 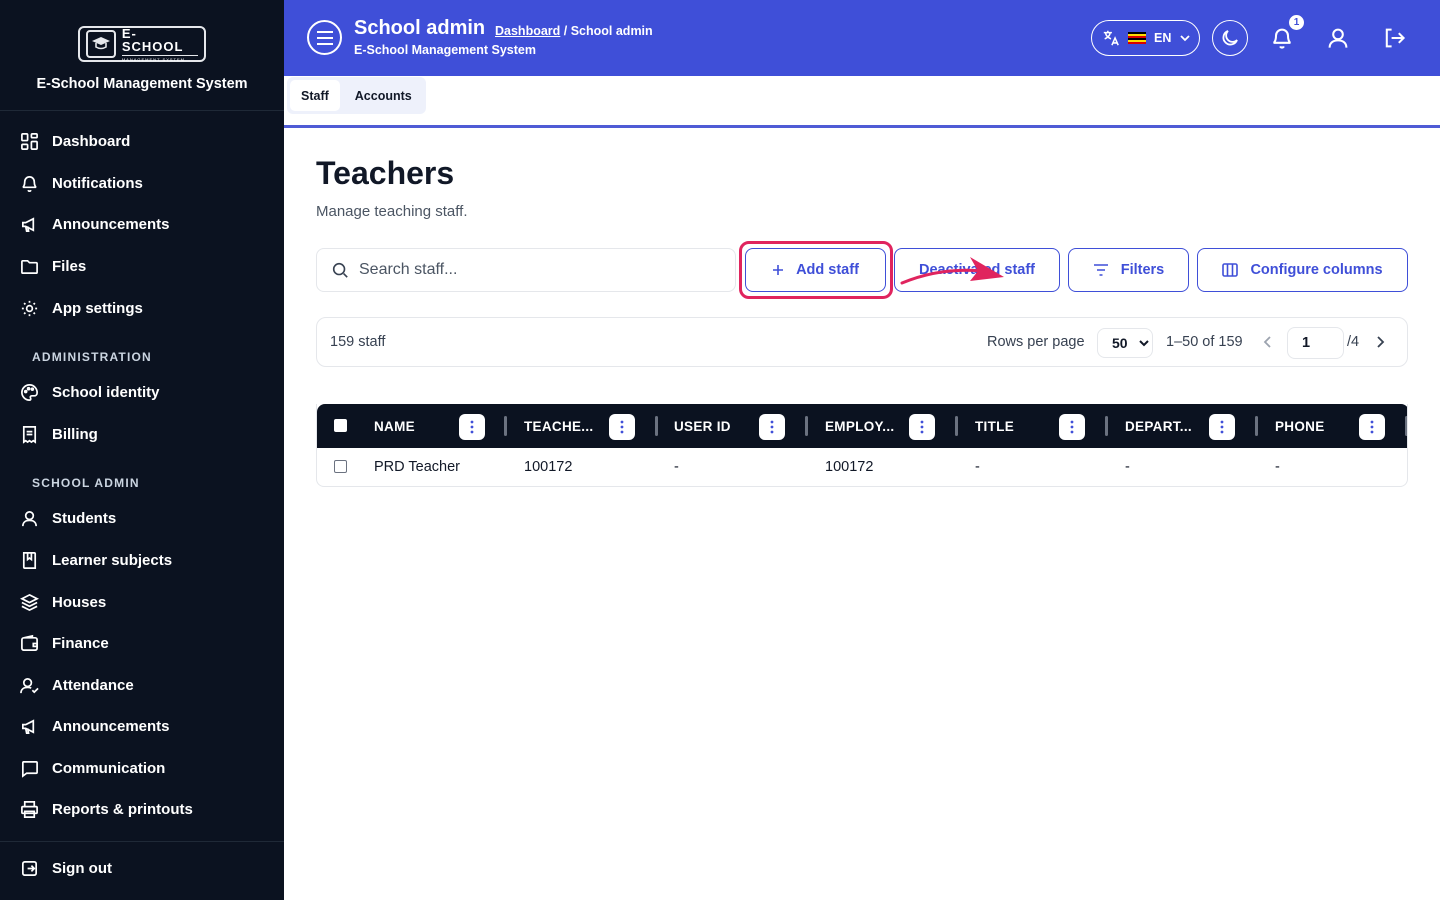 I want to click on column-header-phone: PHONE, so click(x=1300, y=426).